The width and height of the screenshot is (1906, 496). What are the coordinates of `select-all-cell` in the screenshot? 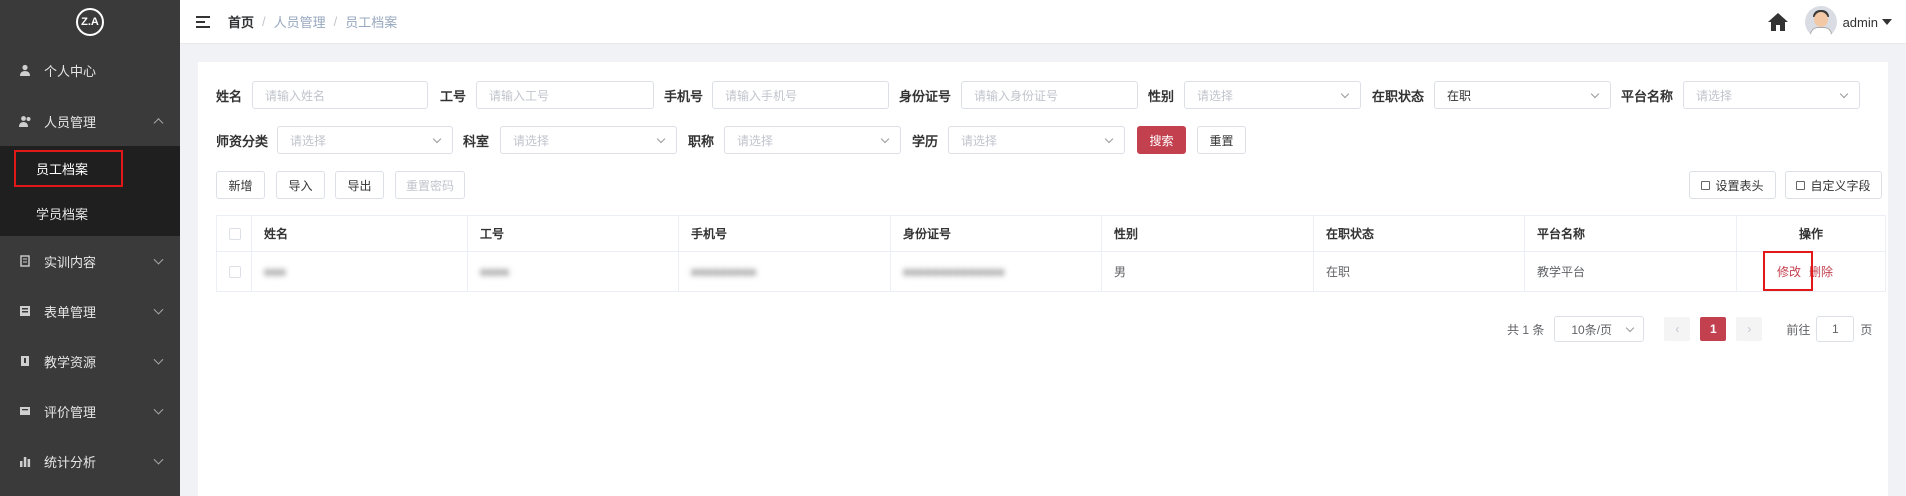 It's located at (234, 233).